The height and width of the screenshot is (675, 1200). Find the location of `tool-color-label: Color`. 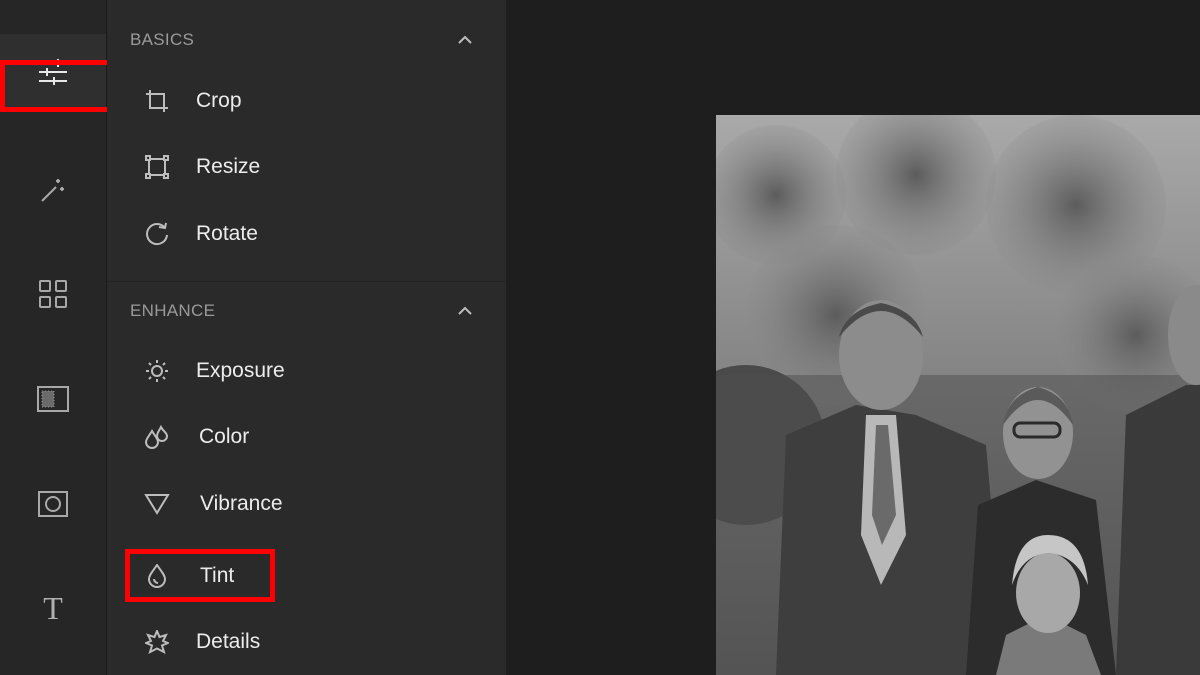

tool-color-label: Color is located at coordinates (224, 436).